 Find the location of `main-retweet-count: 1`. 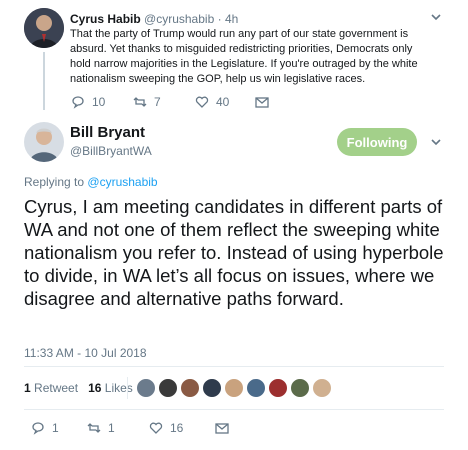

main-retweet-count: 1 is located at coordinates (111, 428).